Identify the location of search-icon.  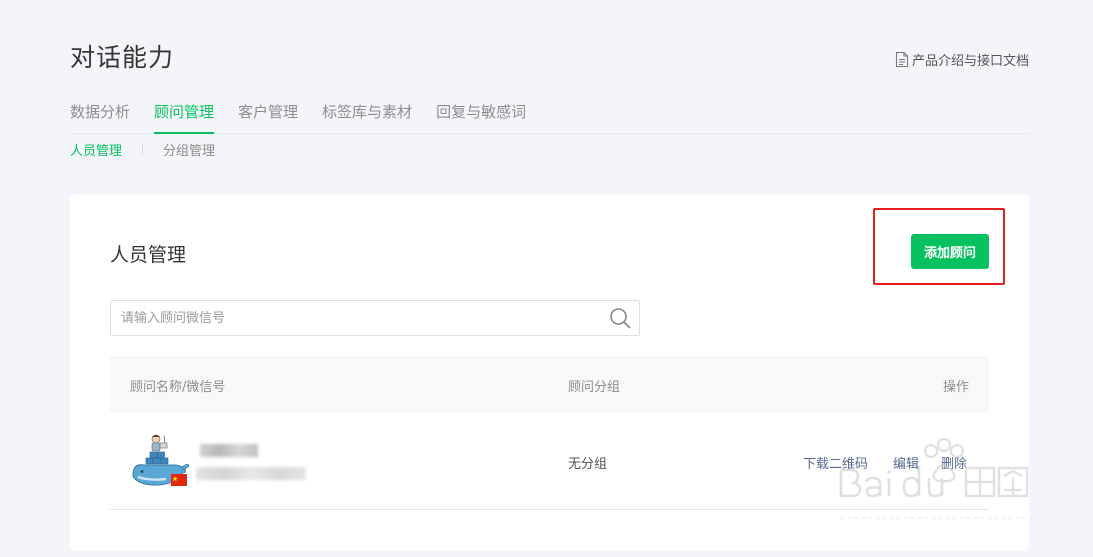
(620, 320).